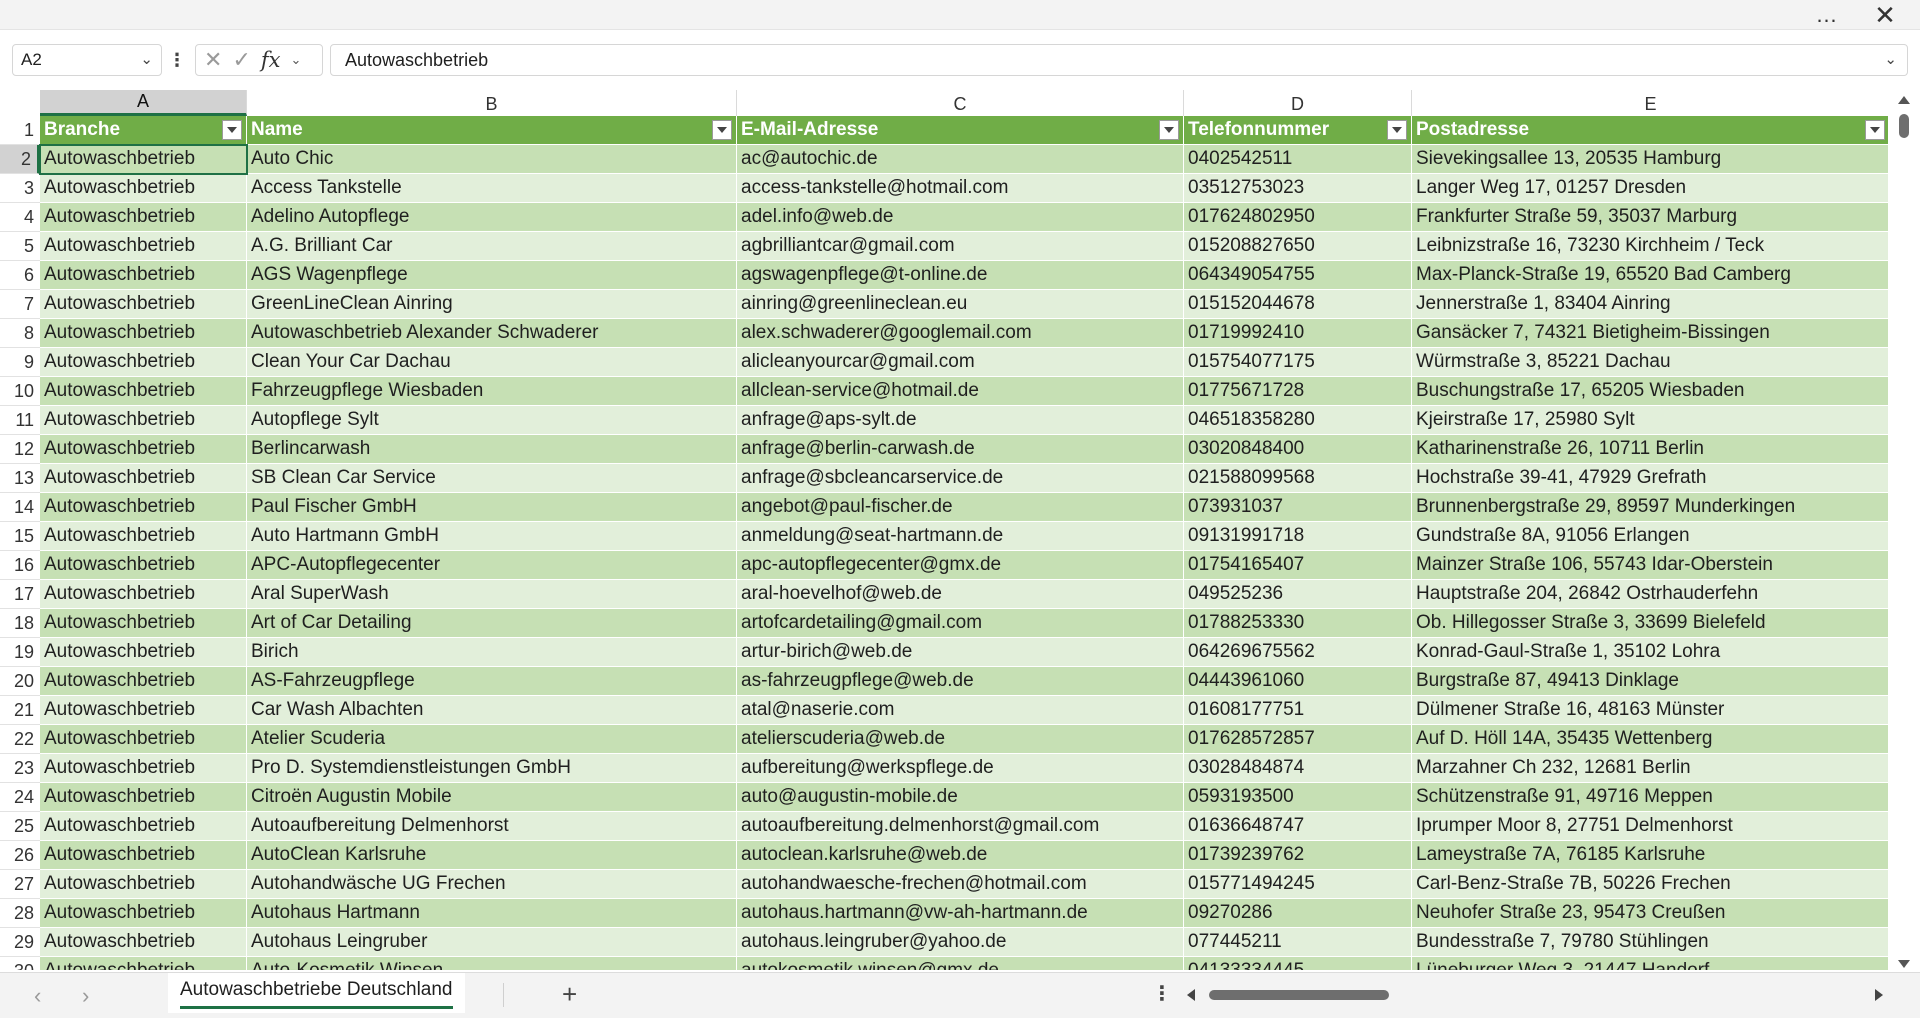  I want to click on formula-input: Autowaschbetrieb ⌄, so click(1119, 60).